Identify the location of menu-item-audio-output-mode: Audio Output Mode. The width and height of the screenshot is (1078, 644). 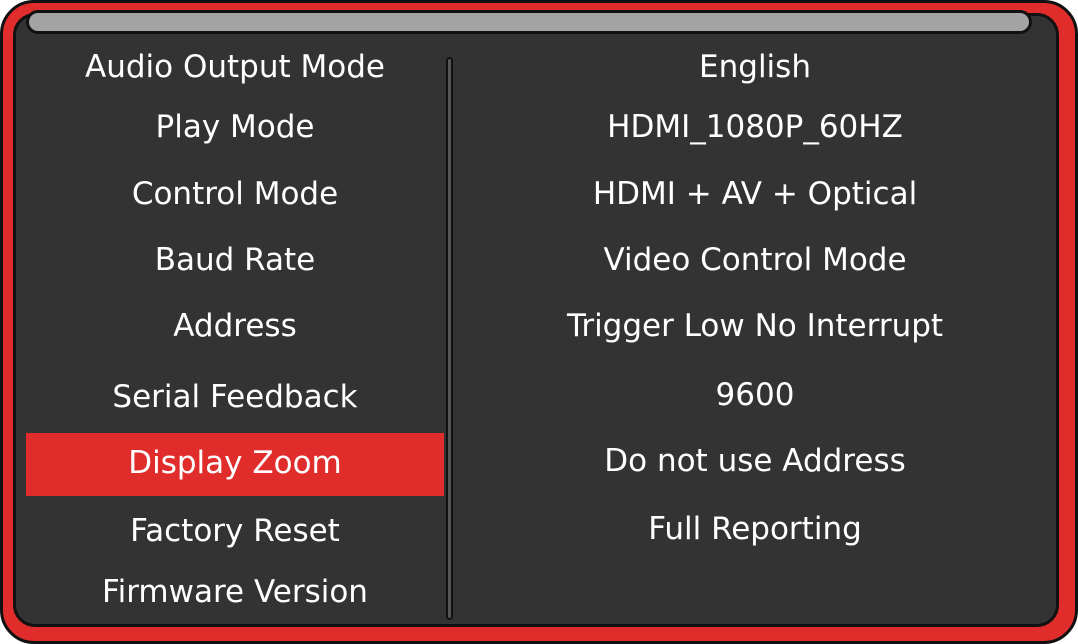
(235, 67).